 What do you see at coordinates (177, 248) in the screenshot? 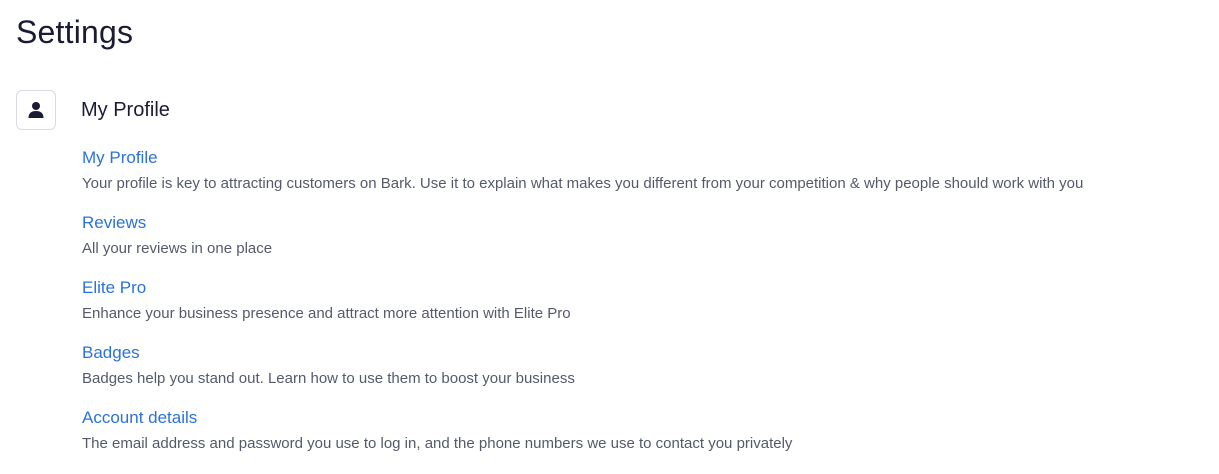
I see `reviews-description: All your reviews in one place` at bounding box center [177, 248].